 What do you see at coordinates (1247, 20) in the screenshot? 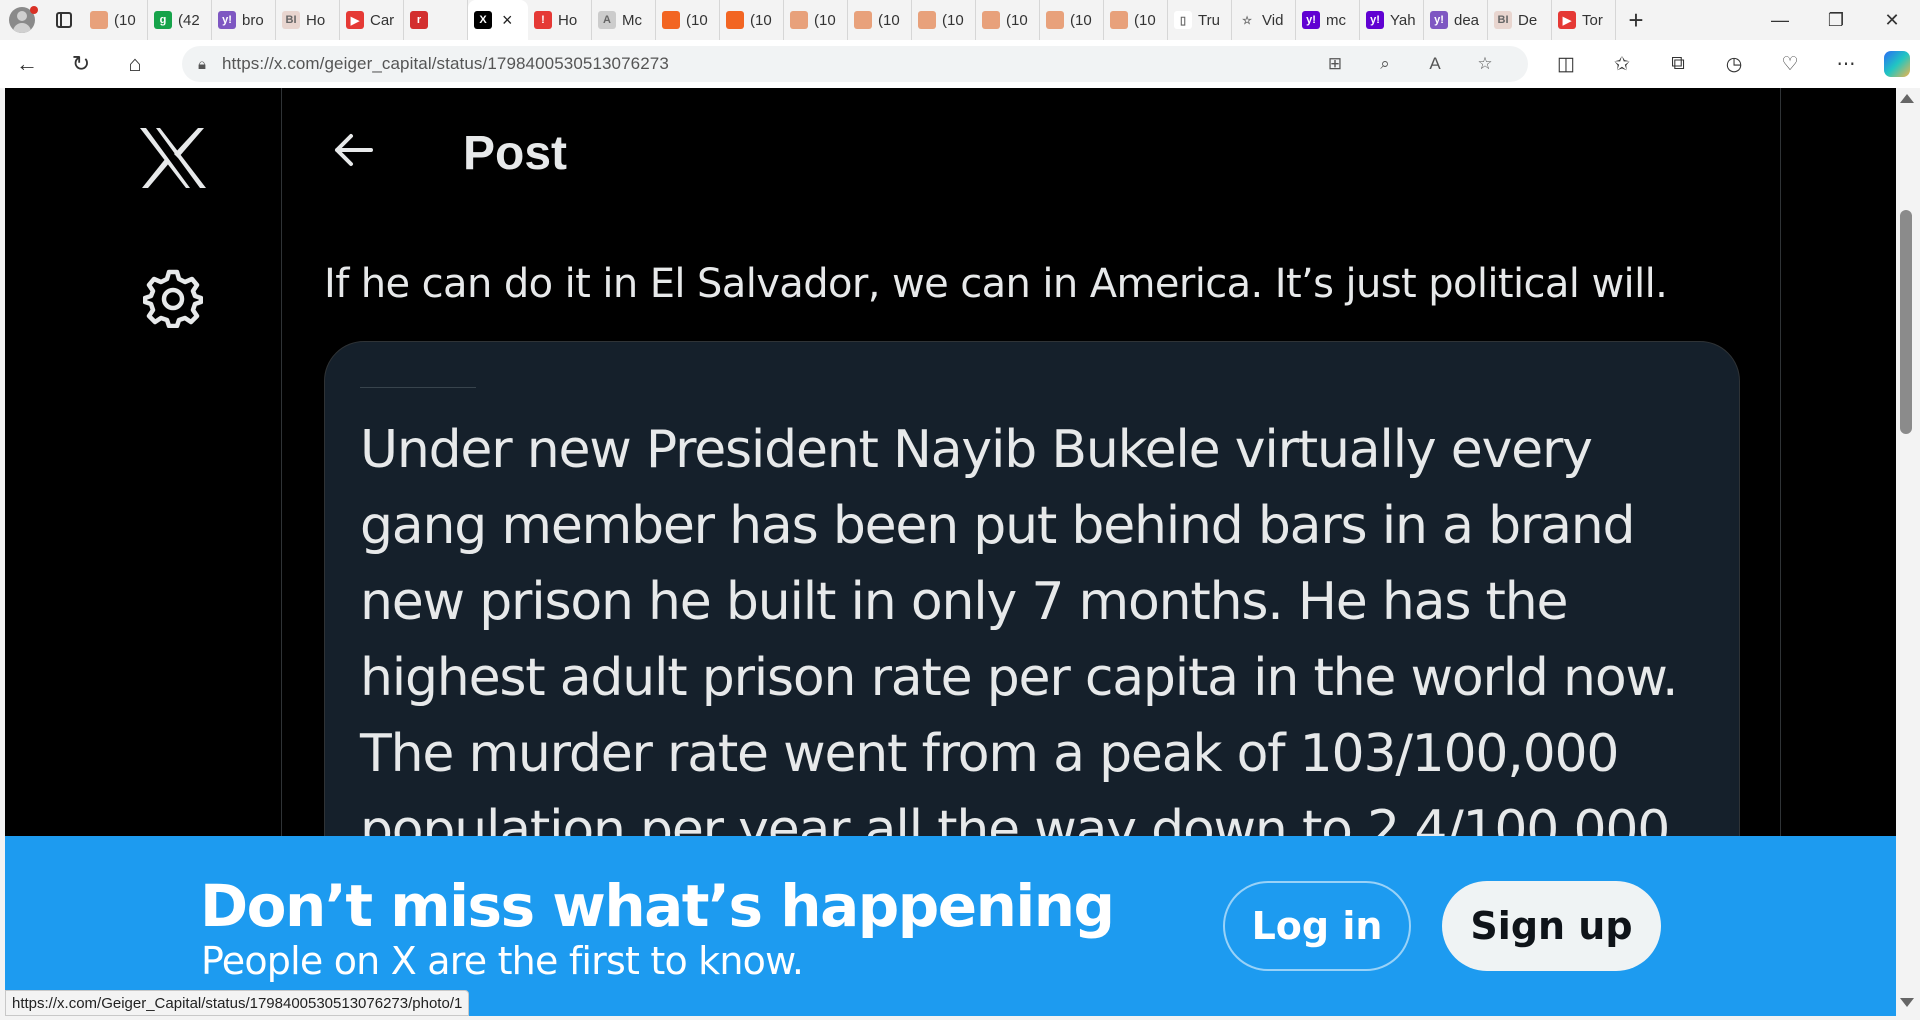
I see `tab-favicon-icon: ☆` at bounding box center [1247, 20].